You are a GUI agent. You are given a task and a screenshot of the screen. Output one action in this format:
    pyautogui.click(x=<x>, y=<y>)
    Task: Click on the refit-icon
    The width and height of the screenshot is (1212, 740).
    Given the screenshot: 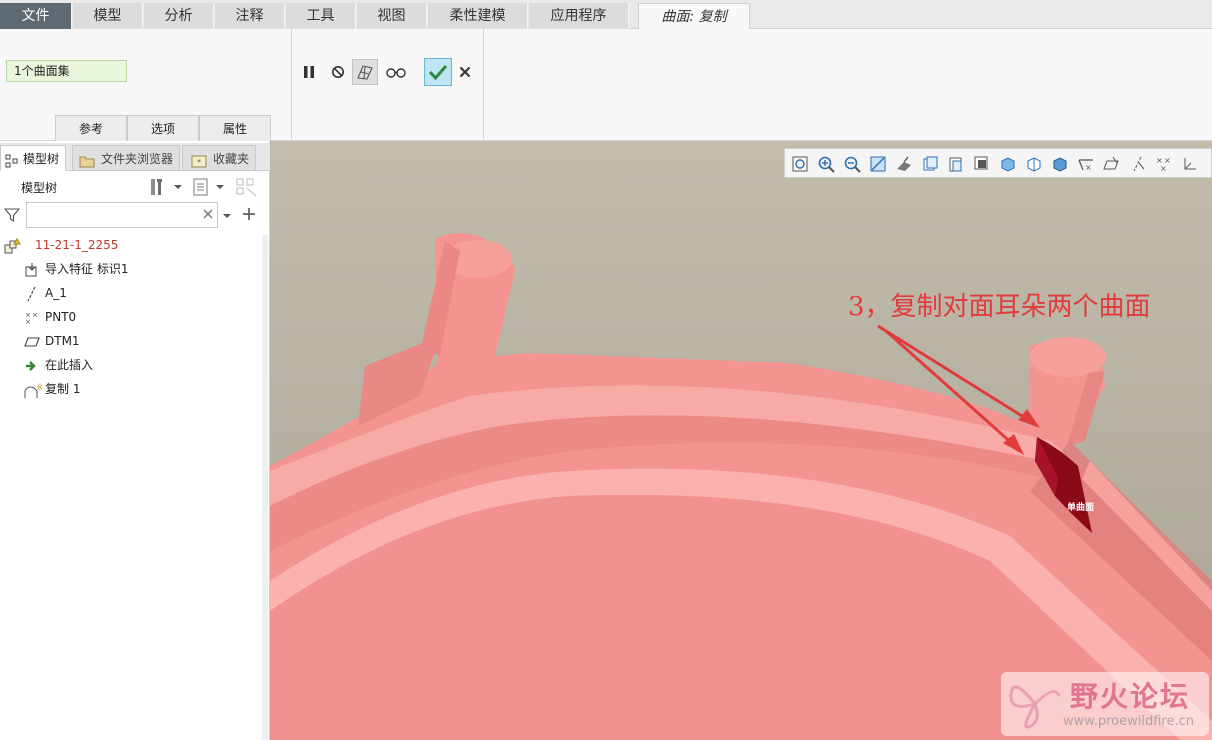 What is the action you would take?
    pyautogui.click(x=801, y=164)
    